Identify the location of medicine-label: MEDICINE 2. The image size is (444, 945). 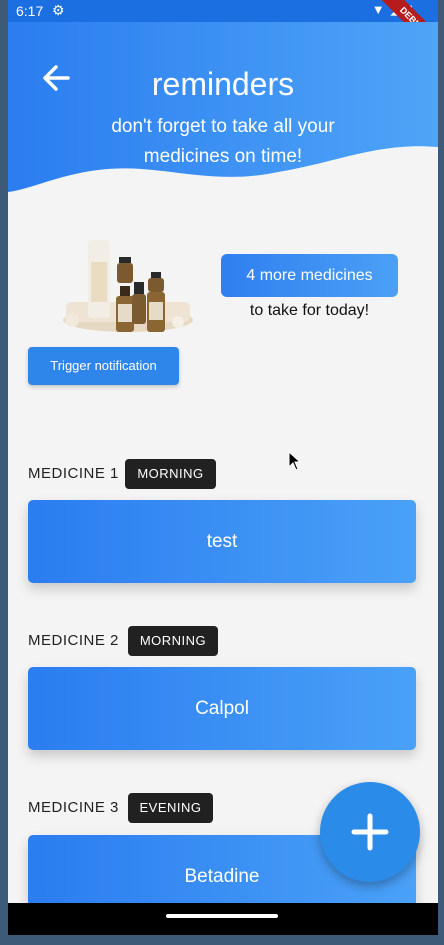
(73, 640).